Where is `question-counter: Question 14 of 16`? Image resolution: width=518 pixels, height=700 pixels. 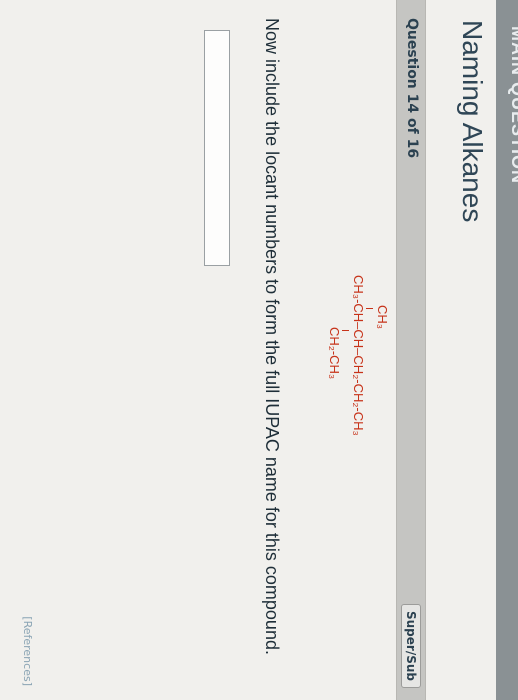
question-counter: Question 14 of 16 is located at coordinates (412, 88).